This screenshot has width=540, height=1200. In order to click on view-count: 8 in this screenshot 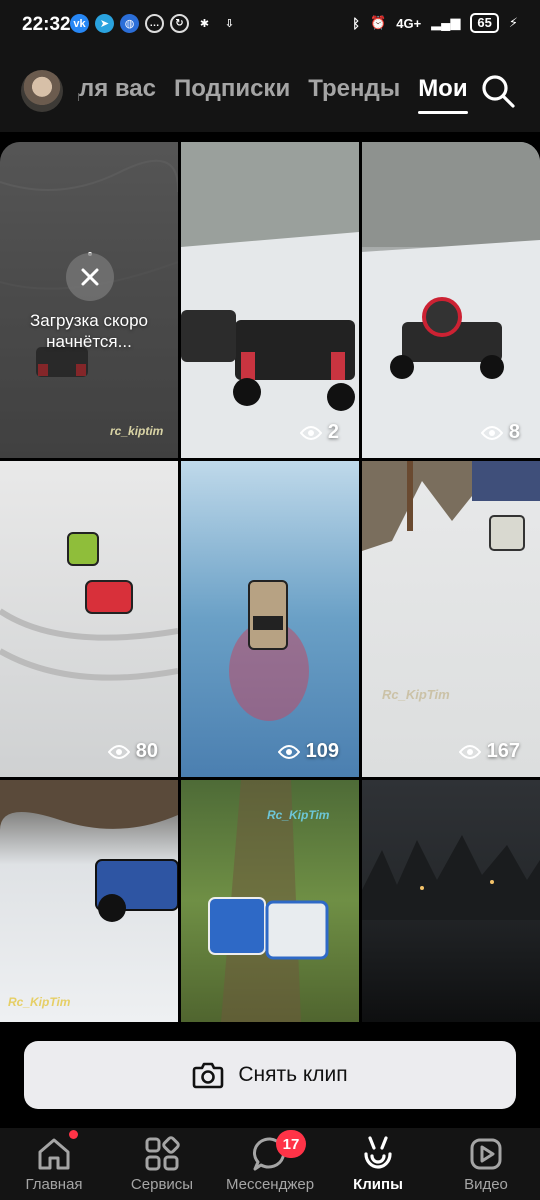, I will do `click(500, 432)`.